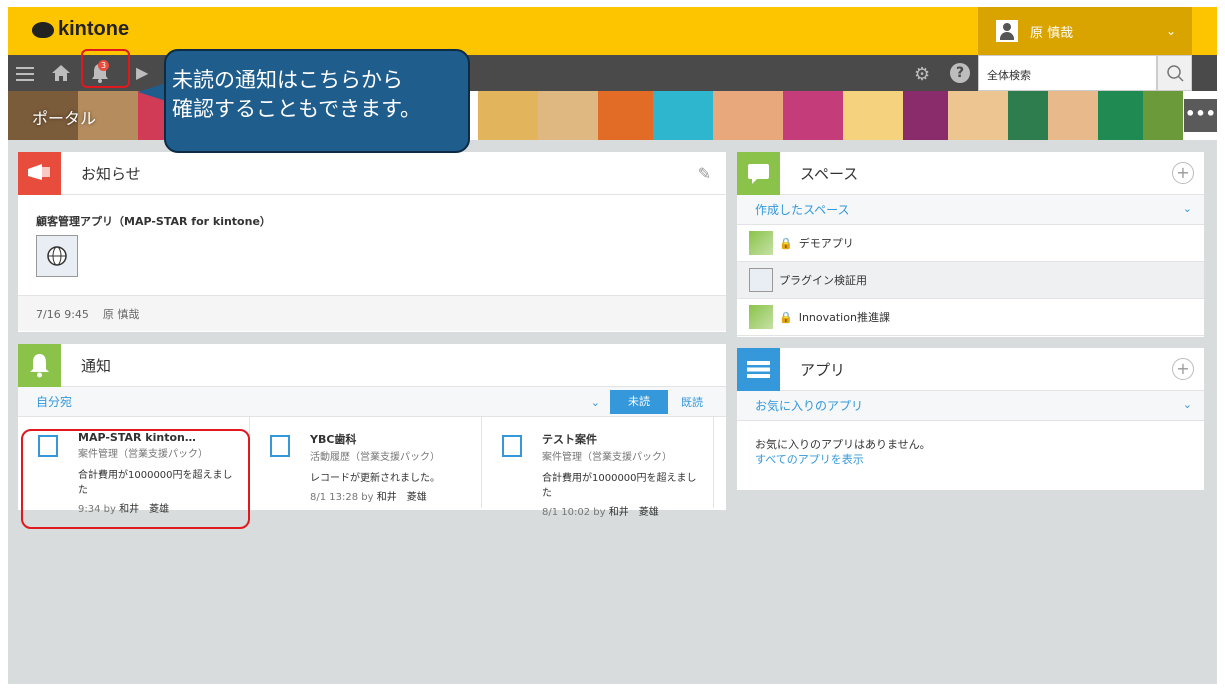 The width and height of the screenshot is (1225, 689). Describe the element at coordinates (512, 446) in the screenshot. I see `document-icon` at that location.